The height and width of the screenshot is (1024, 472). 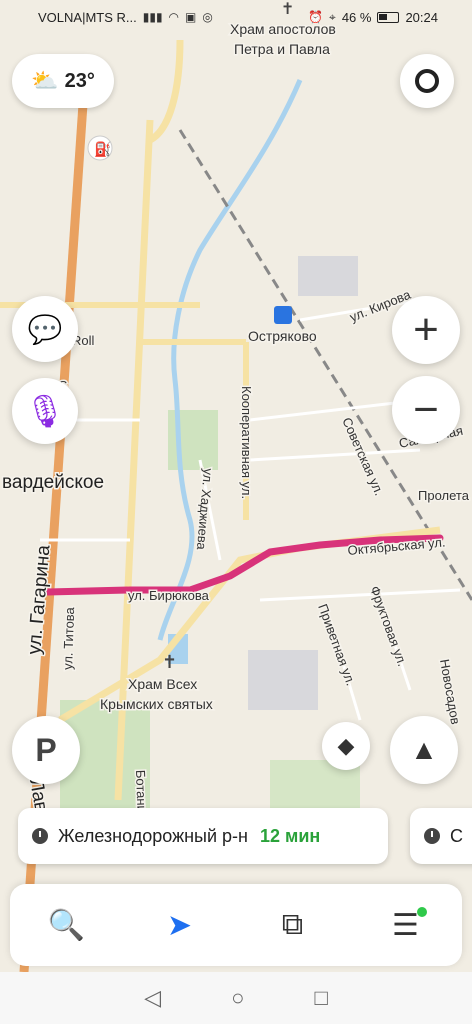 I want to click on label-temple-top-2: Петра и Павла, so click(x=282, y=49).